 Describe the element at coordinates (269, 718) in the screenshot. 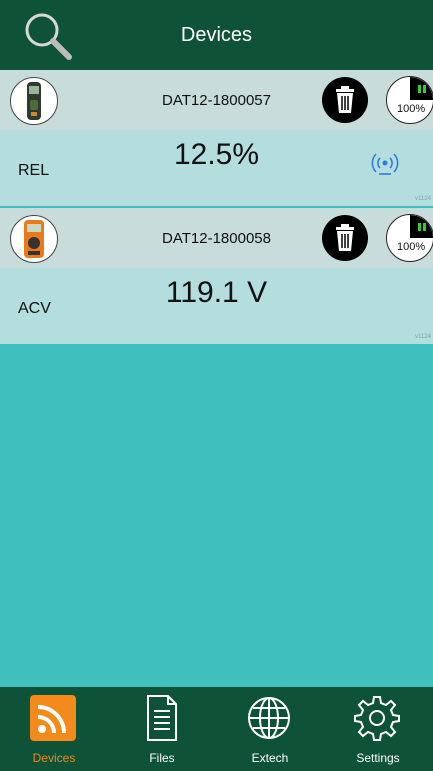

I see `globe-icon` at that location.